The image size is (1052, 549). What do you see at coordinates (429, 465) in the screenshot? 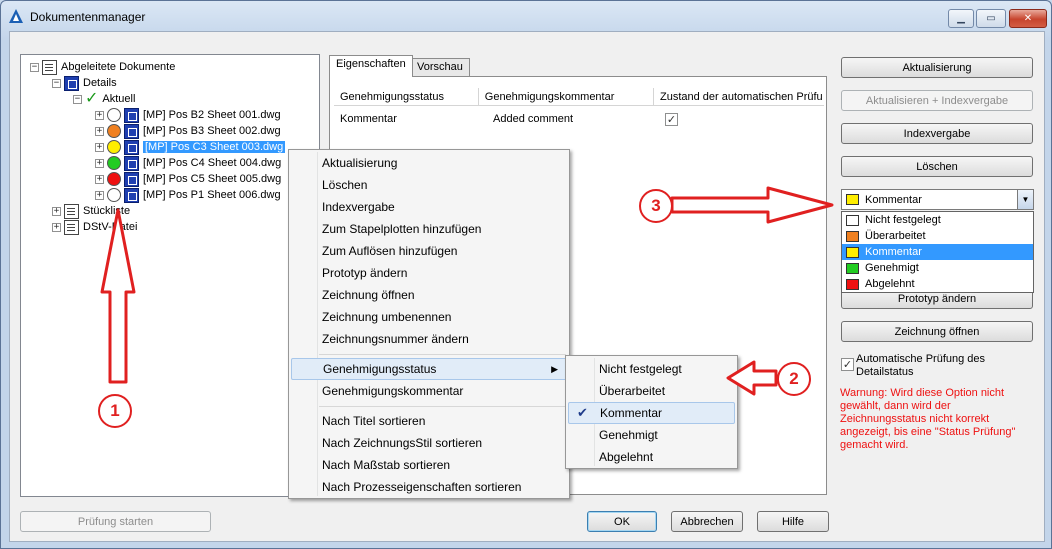
I see `menu-item-sort-scale: Nach Maßstab sortieren` at bounding box center [429, 465].